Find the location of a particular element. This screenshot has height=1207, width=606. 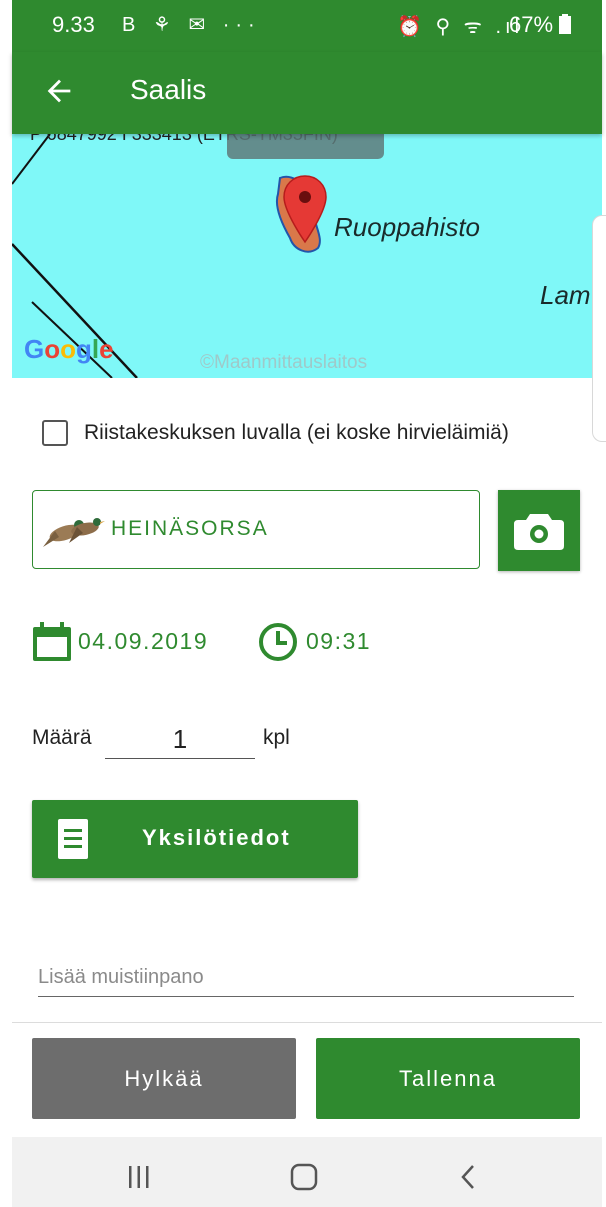

map-pin-icon is located at coordinates (305, 209).